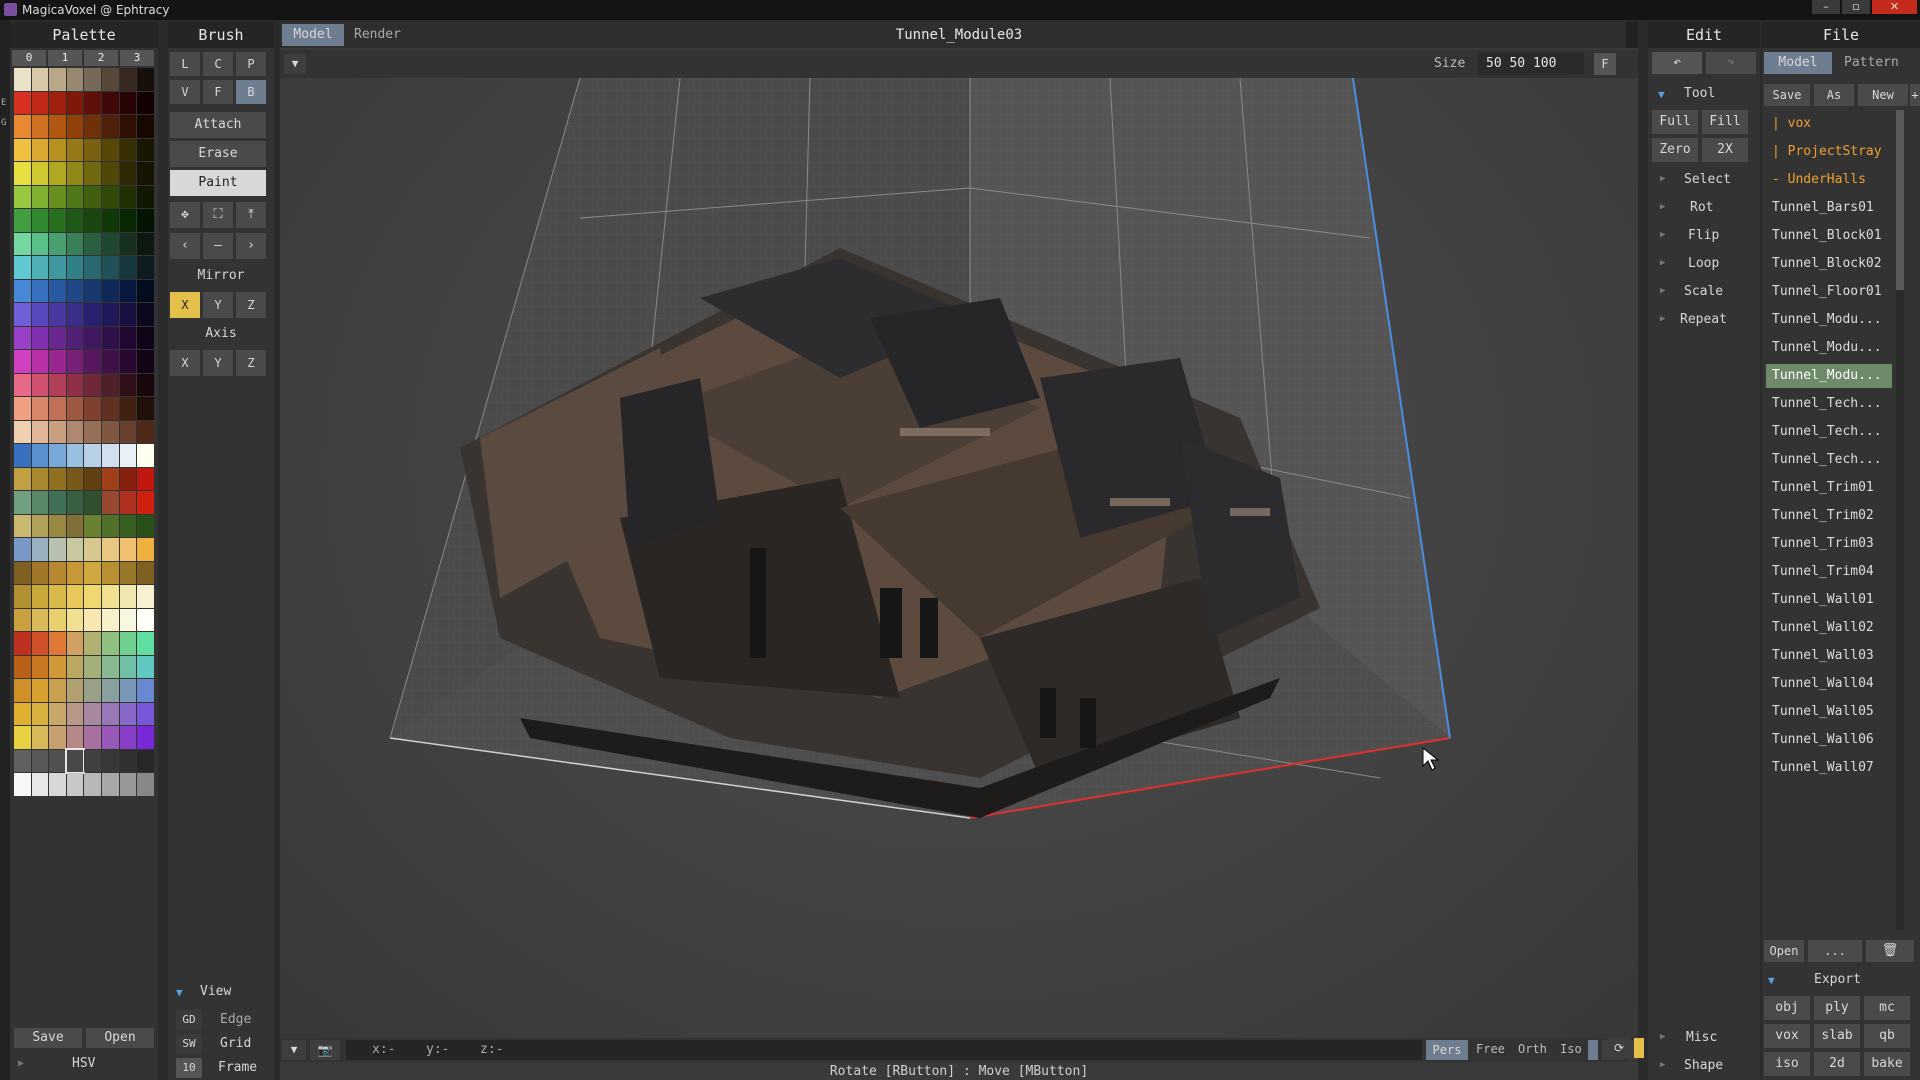 The height and width of the screenshot is (1080, 1920). I want to click on side-strip-g-icon: G, so click(3, 123).